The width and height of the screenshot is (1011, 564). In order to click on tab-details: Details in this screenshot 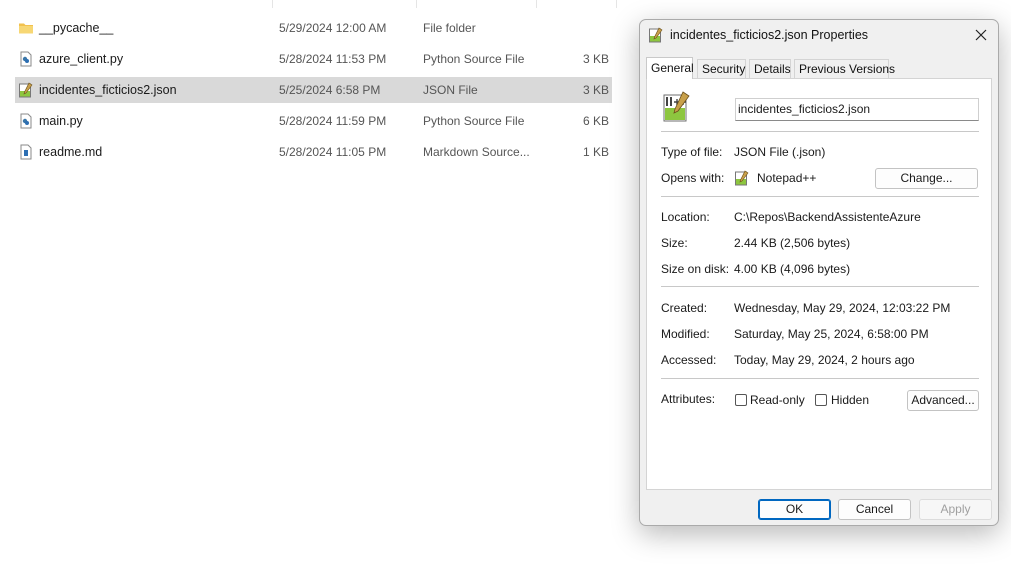, I will do `click(770, 68)`.